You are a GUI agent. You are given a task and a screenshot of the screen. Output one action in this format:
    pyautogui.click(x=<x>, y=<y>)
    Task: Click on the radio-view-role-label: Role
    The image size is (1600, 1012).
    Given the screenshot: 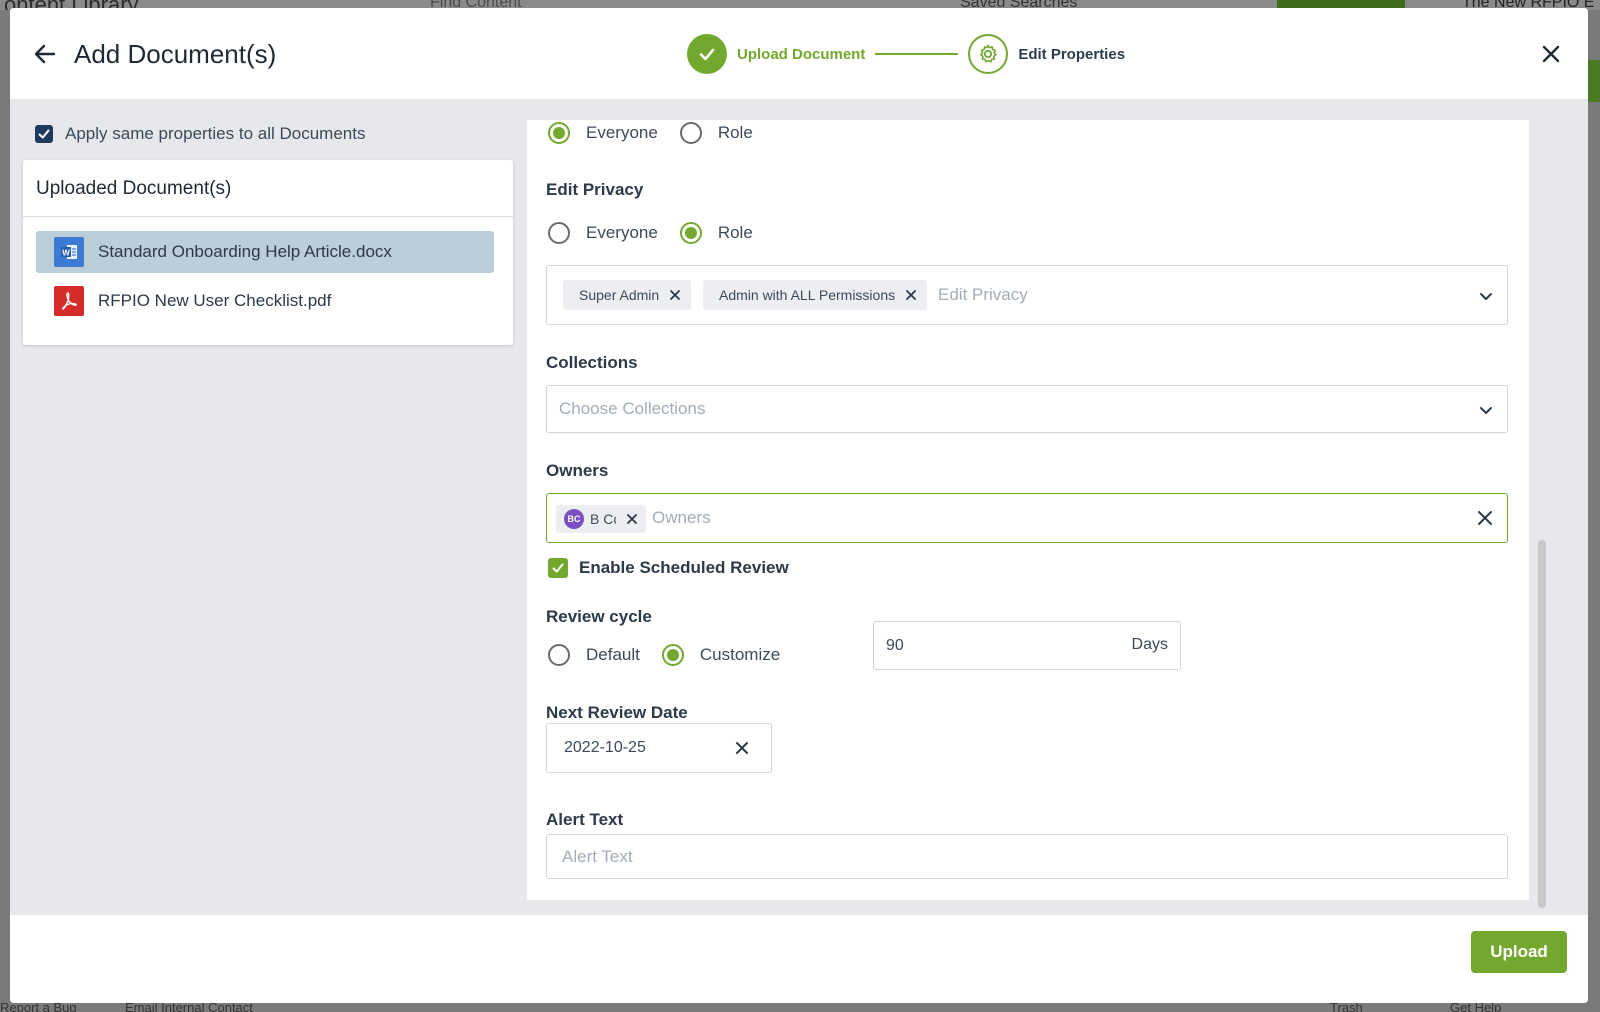 What is the action you would take?
    pyautogui.click(x=735, y=132)
    